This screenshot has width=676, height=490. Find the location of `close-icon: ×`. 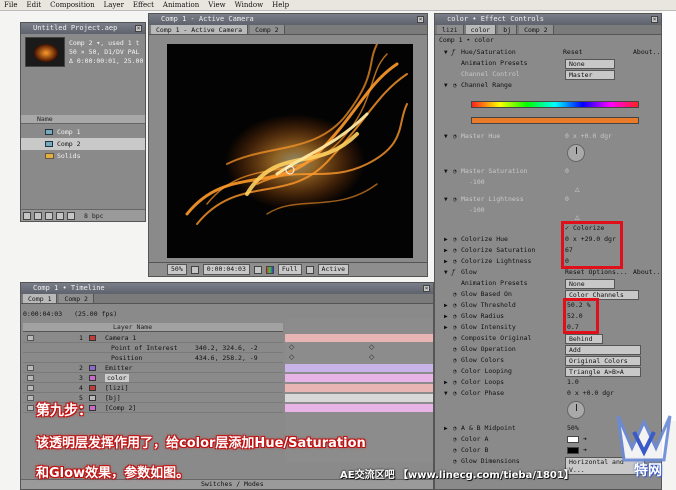

close-icon: × is located at coordinates (420, 19).